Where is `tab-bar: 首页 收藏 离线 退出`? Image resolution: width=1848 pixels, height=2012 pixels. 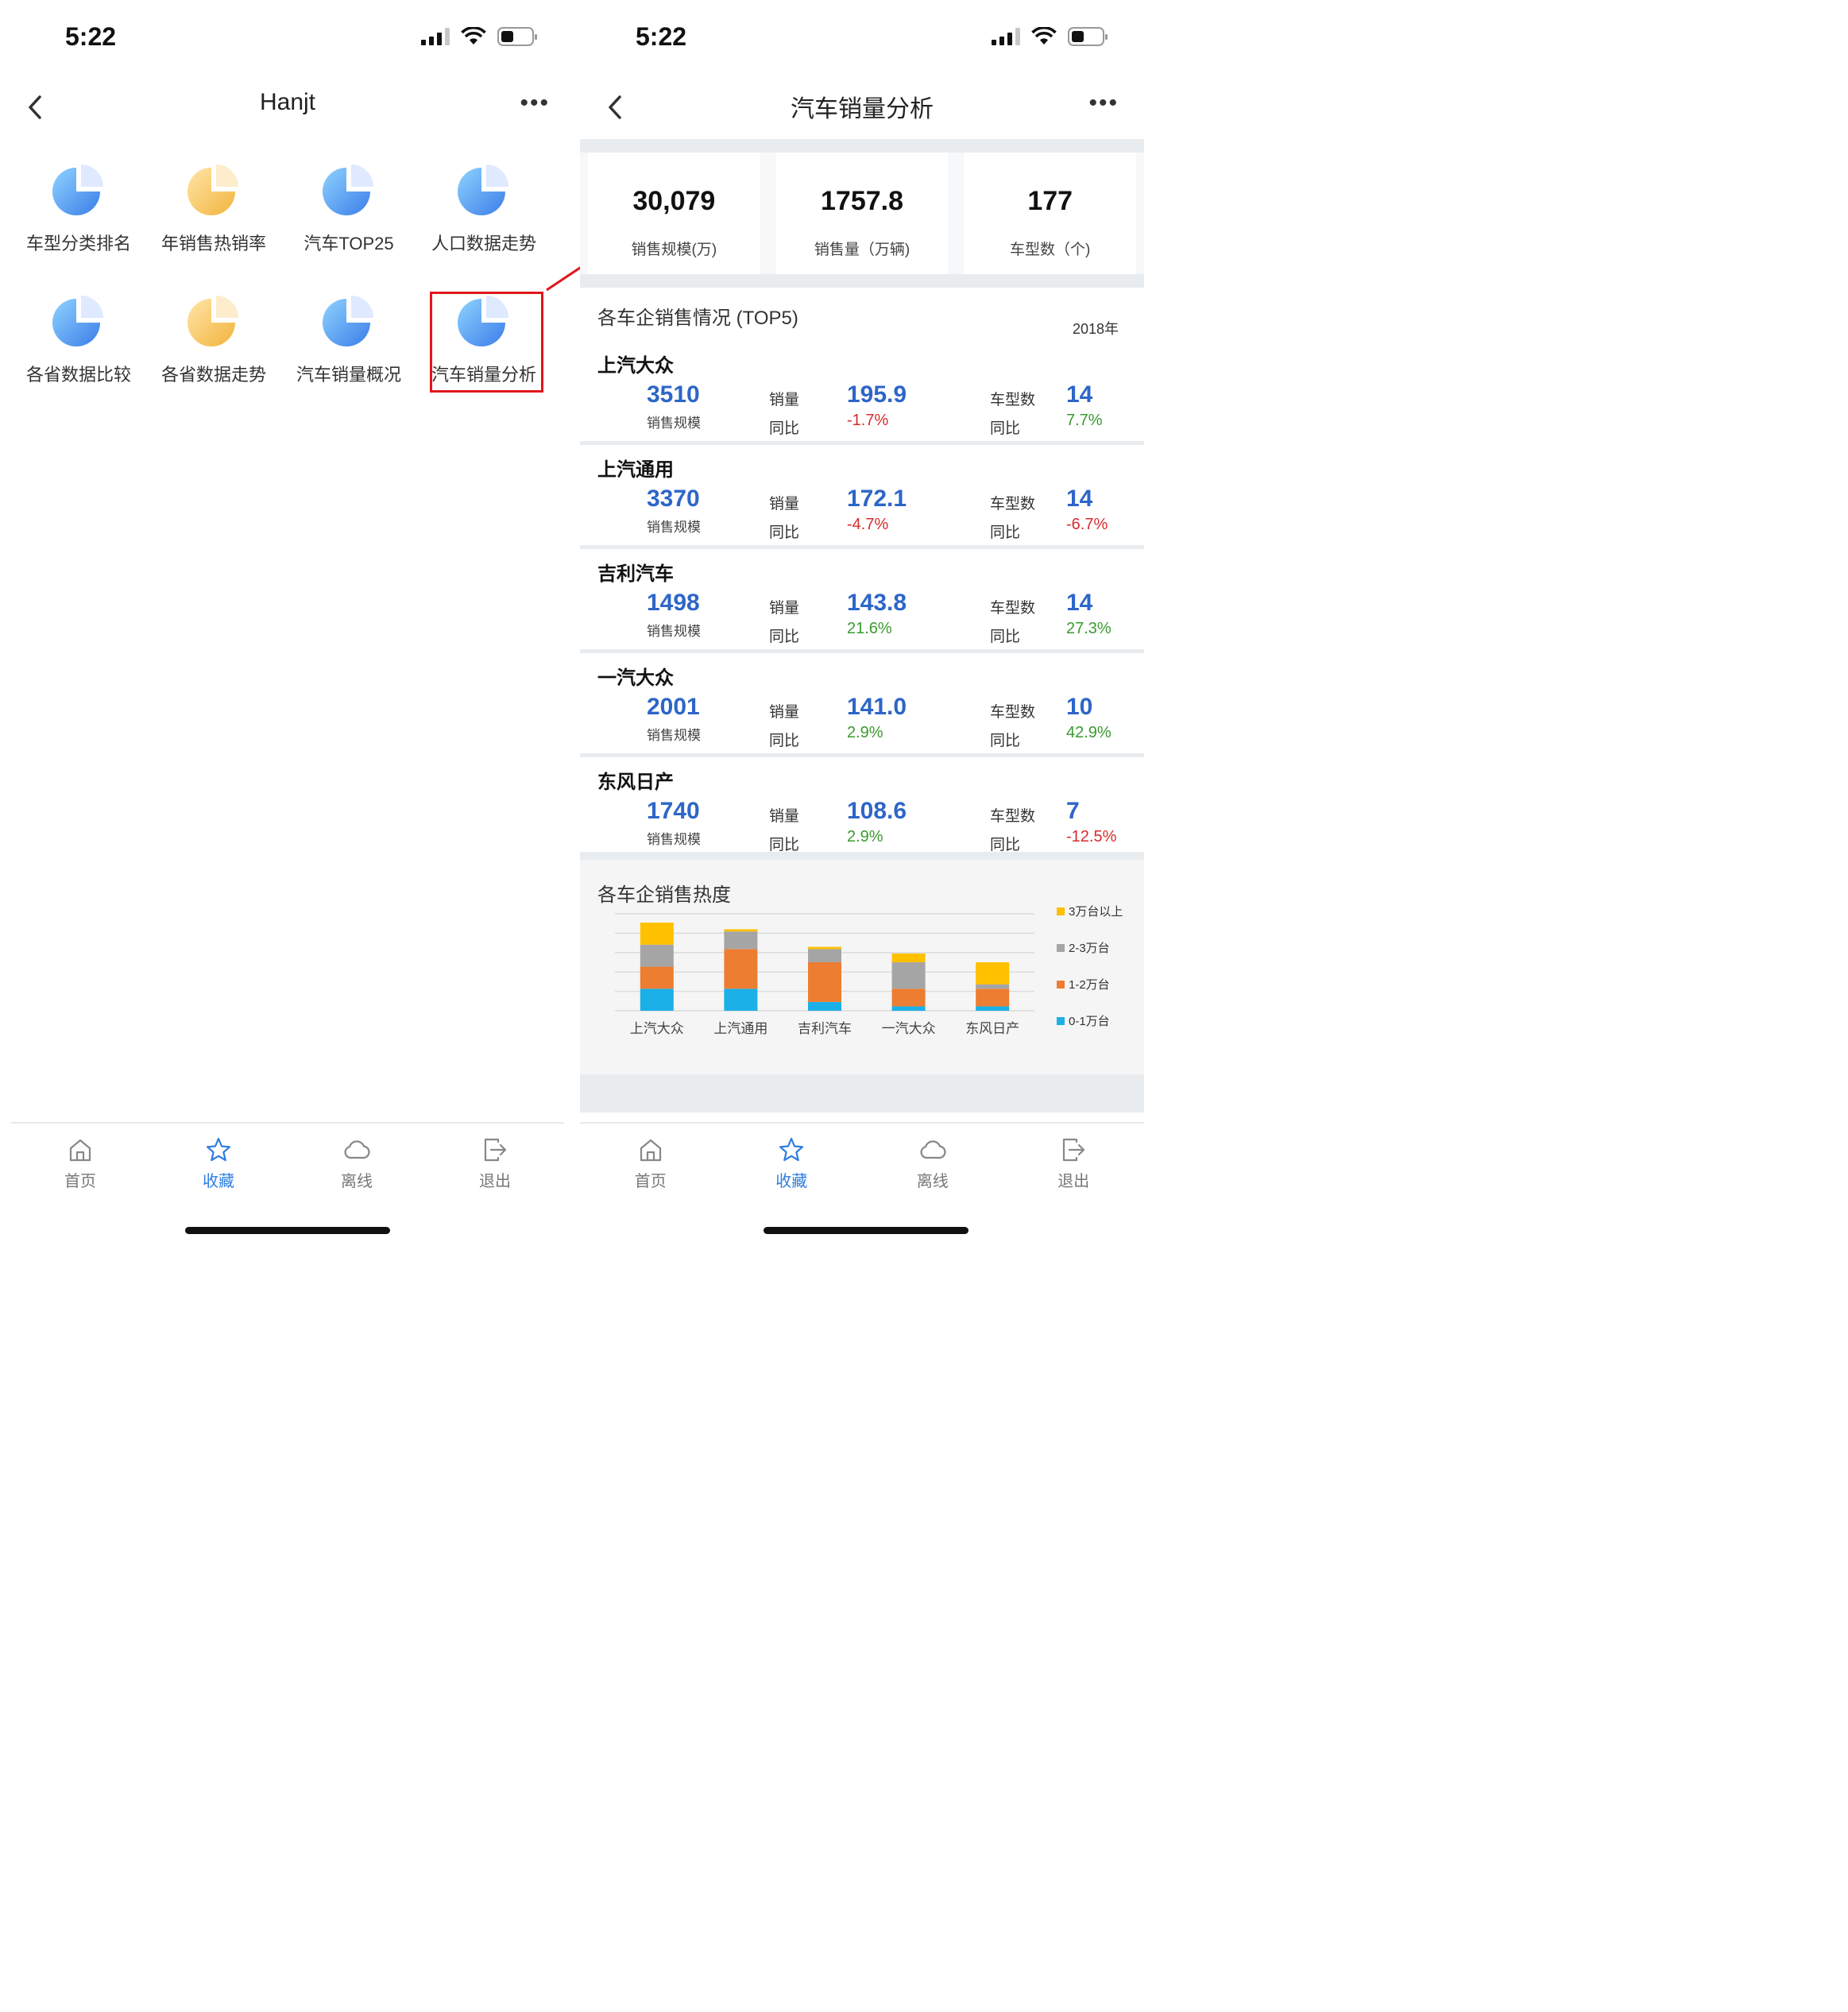 tab-bar: 首页 收藏 离线 退出 is located at coordinates (287, 1161).